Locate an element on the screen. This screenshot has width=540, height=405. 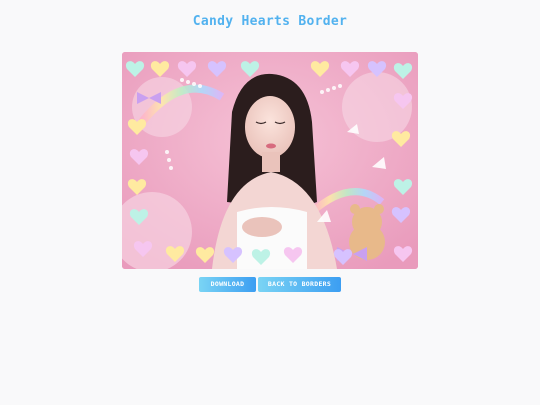
page-title: Candy Hearts Border is located at coordinates (270, 21).